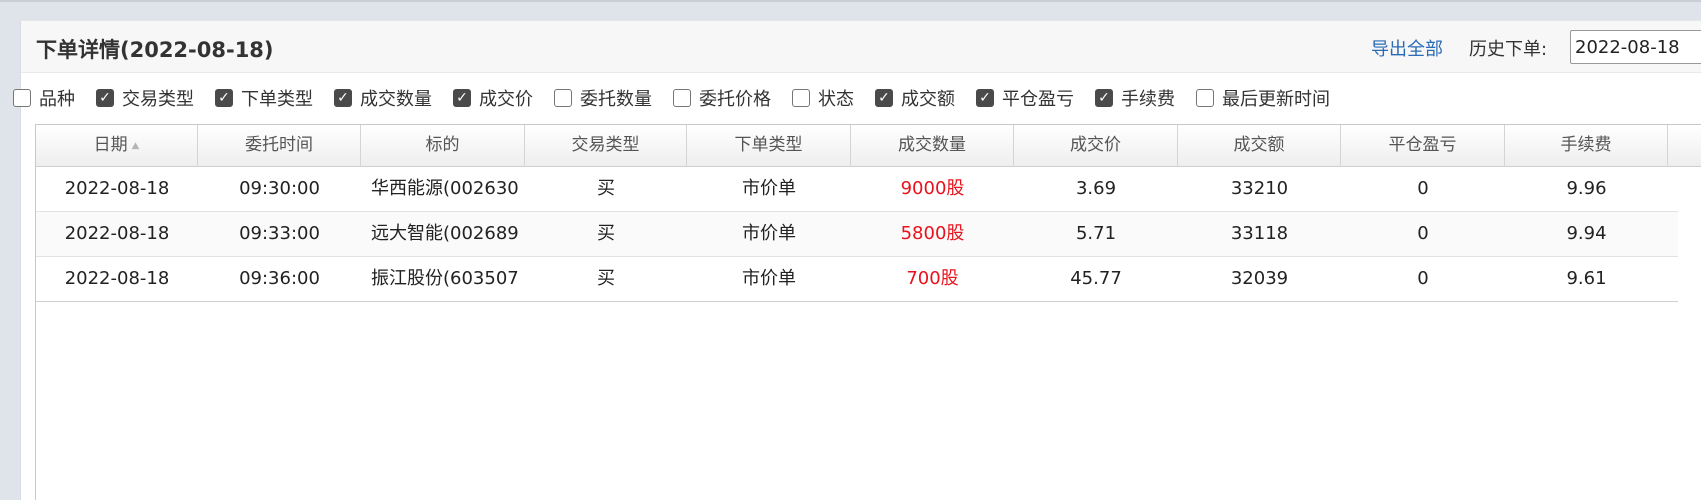 This screenshot has width=1701, height=500. Describe the element at coordinates (850, 10) in the screenshot. I see `top-bar` at that location.